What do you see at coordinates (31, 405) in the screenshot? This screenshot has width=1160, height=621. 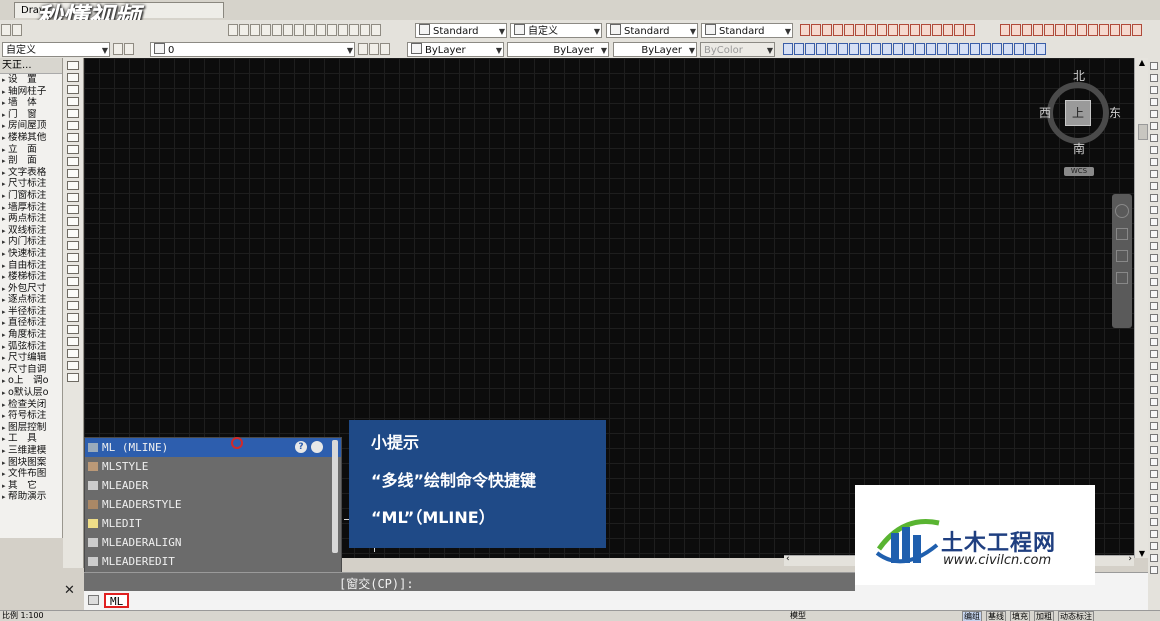 I see `tangent-menu-item: ▸ 检查关闭` at bounding box center [31, 405].